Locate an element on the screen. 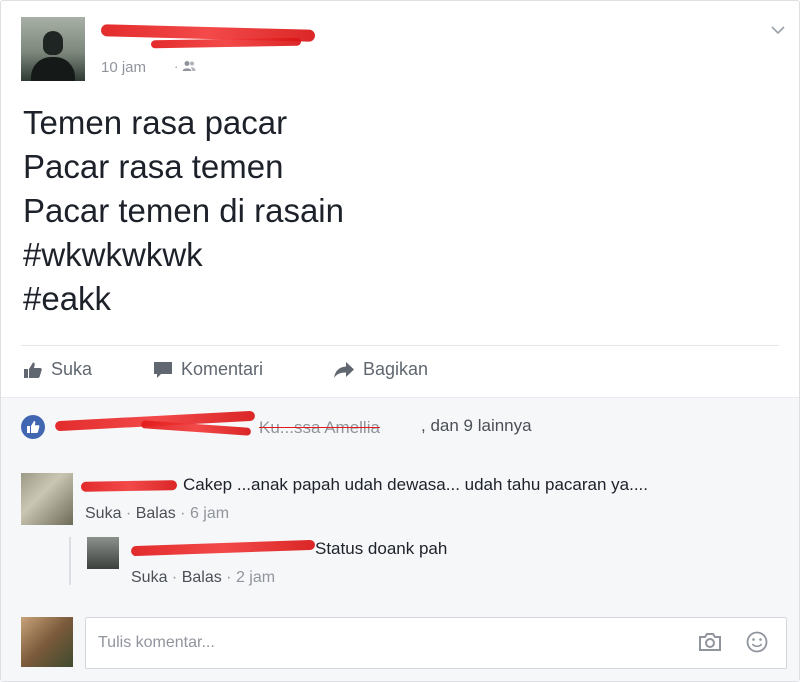  current-user-avatar is located at coordinates (47, 642).